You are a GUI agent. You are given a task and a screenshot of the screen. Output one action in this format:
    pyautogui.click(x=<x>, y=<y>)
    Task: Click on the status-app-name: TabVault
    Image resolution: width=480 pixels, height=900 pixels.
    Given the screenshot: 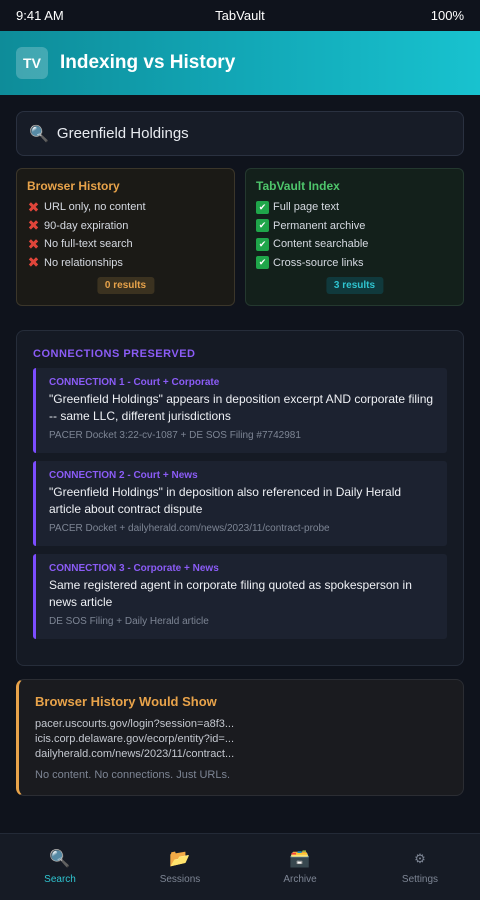 What is the action you would take?
    pyautogui.click(x=240, y=15)
    